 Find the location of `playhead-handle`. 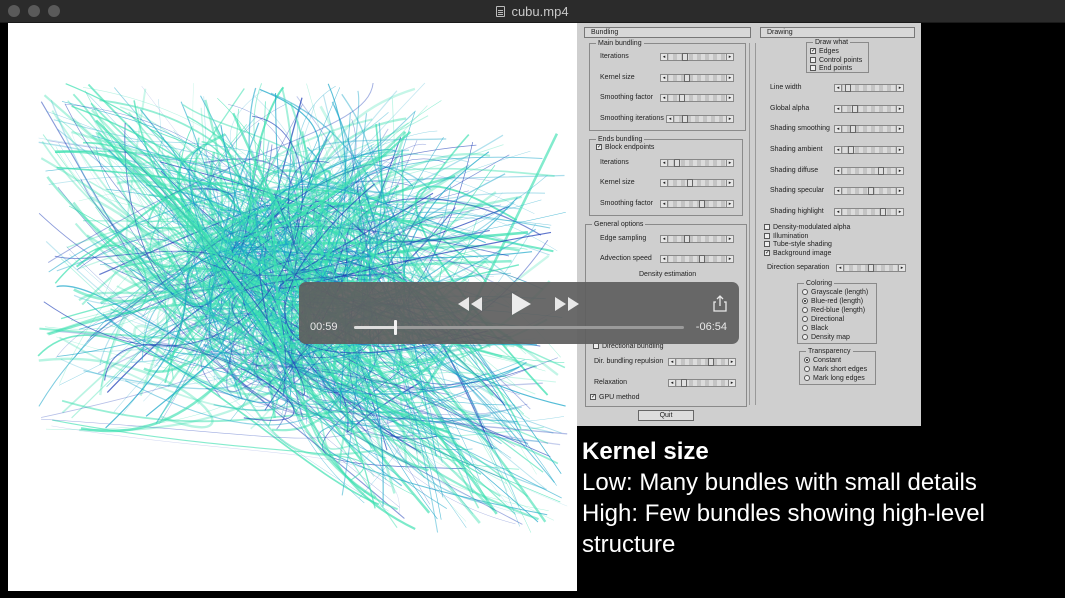

playhead-handle is located at coordinates (396, 327).